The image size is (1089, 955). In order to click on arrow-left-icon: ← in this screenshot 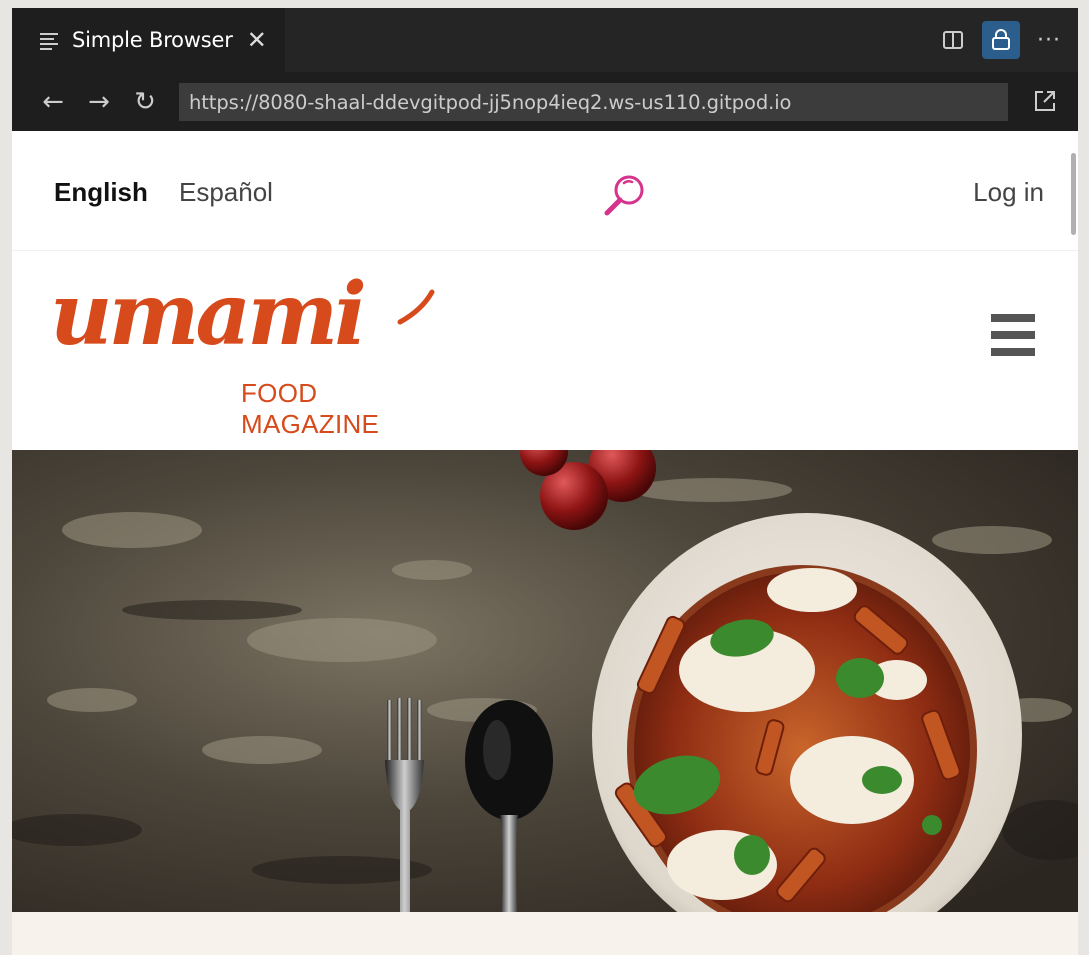, I will do `click(53, 101)`.